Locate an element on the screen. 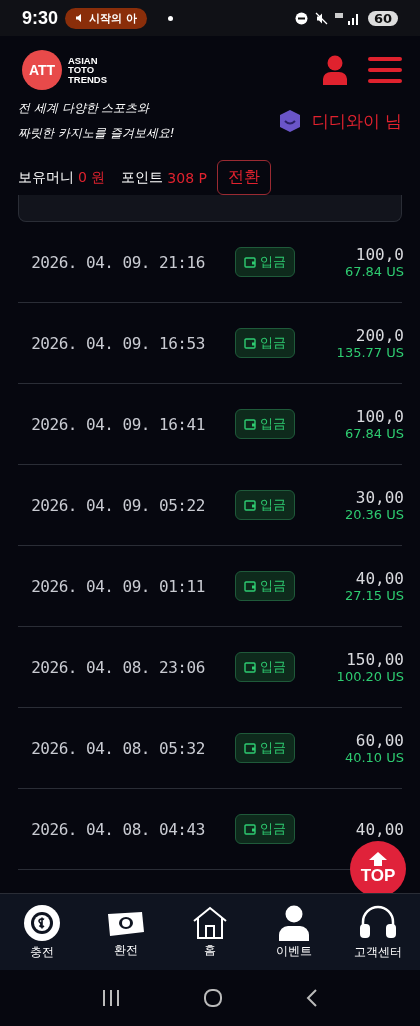  money-value: 0 원 is located at coordinates (92, 177).